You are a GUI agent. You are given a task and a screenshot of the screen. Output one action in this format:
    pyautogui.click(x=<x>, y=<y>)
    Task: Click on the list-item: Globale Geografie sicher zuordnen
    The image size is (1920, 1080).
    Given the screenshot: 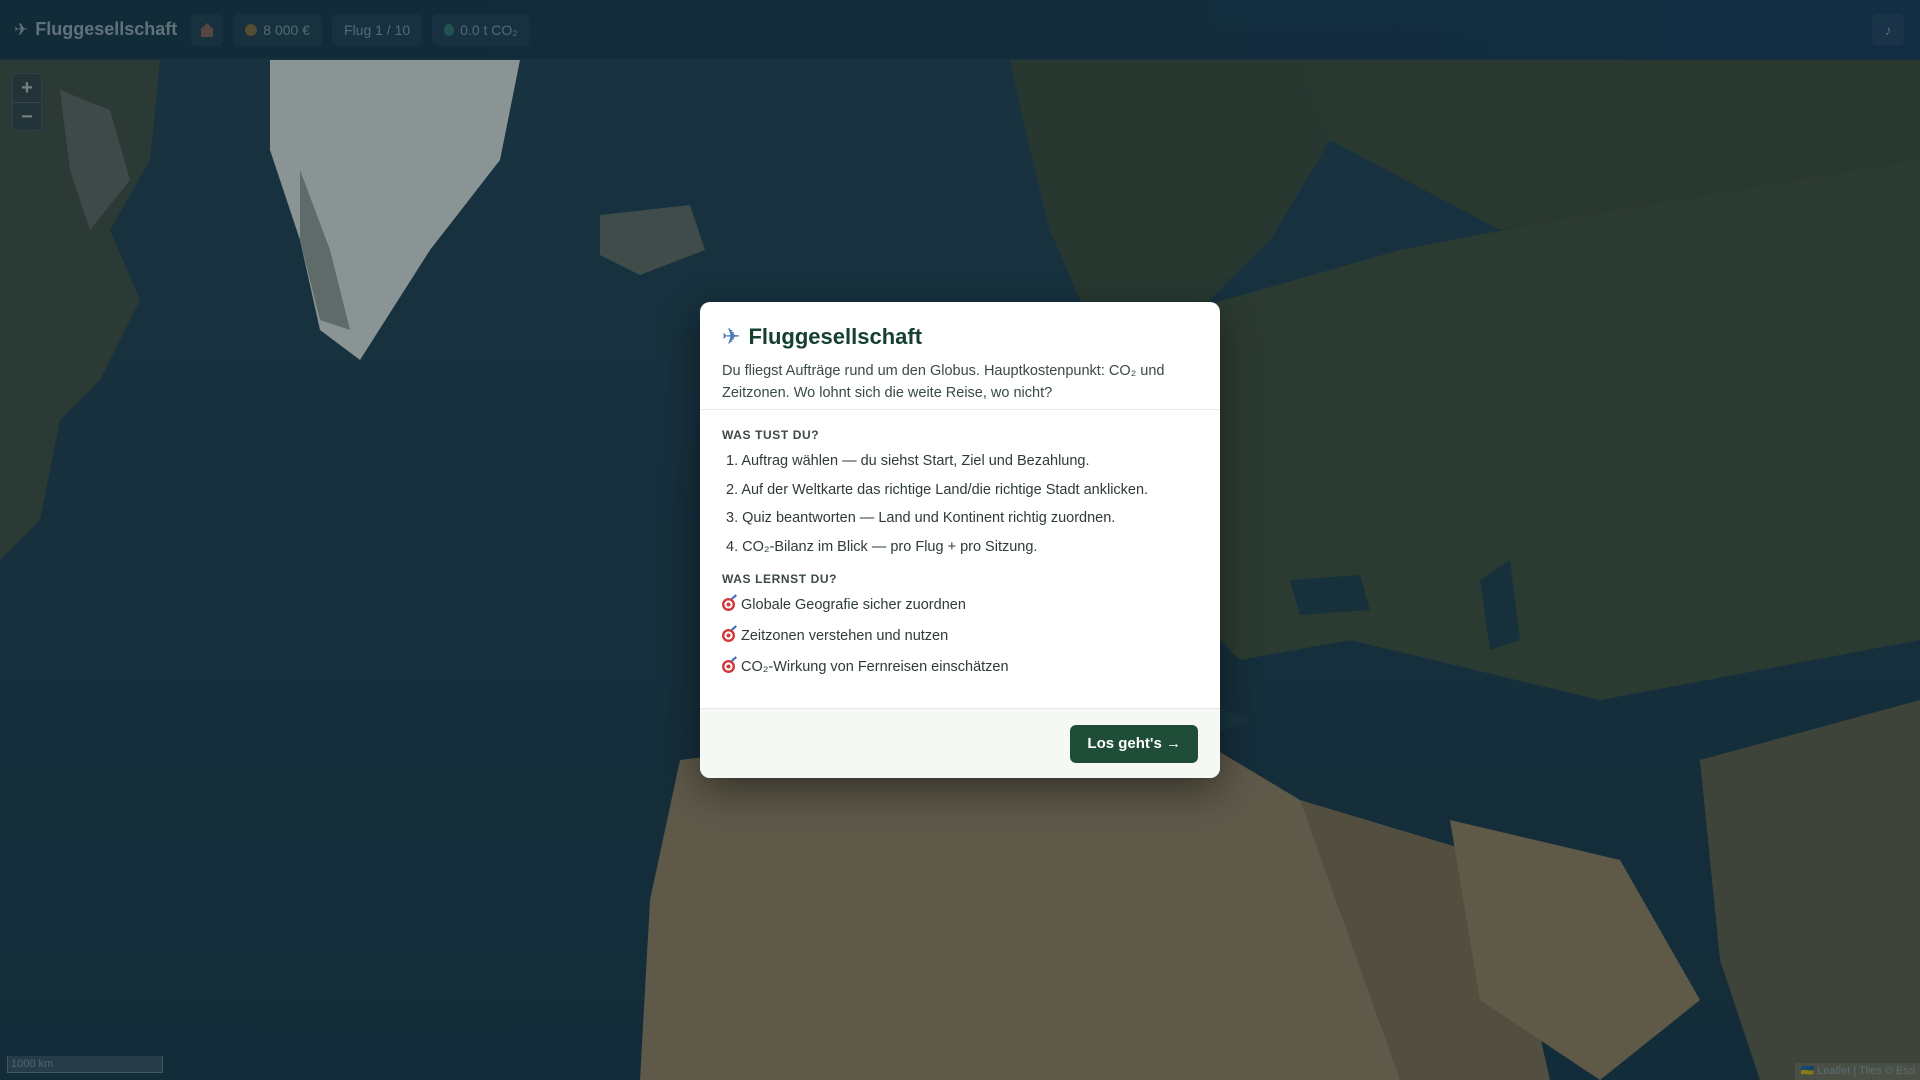 What is the action you would take?
    pyautogui.click(x=960, y=605)
    